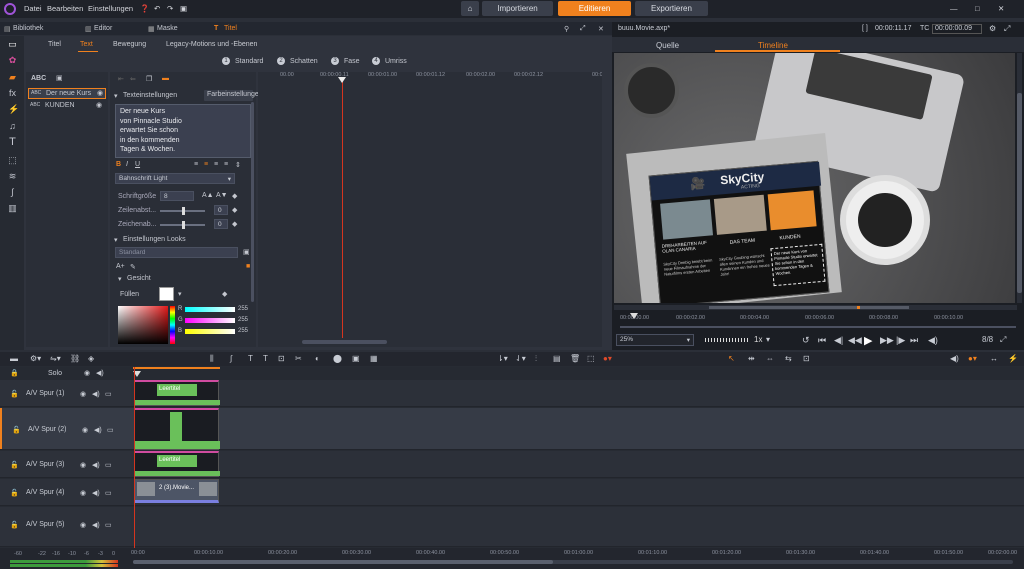 This screenshot has width=1024, height=569. Describe the element at coordinates (210, 320) in the screenshot. I see `green-slider` at that location.